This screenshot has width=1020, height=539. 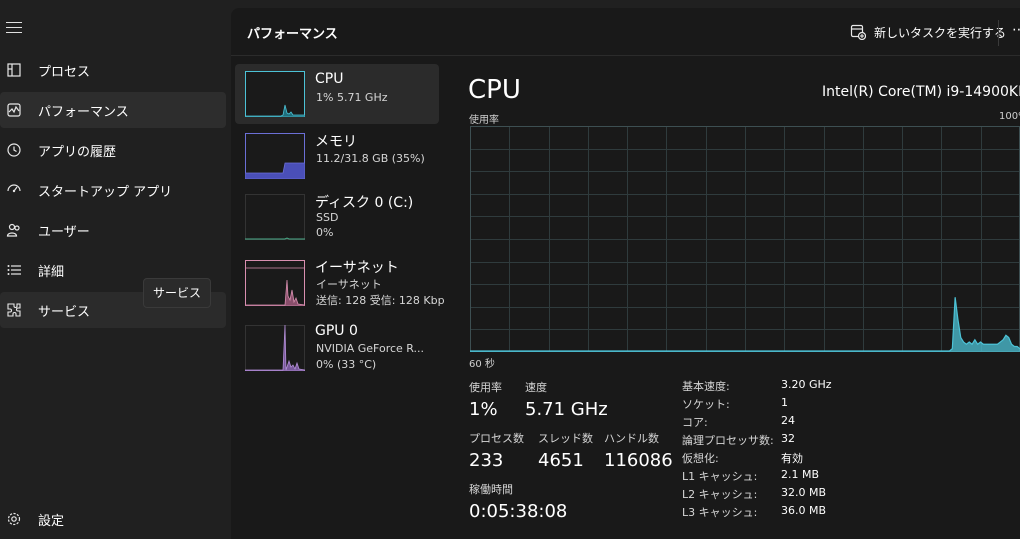 What do you see at coordinates (51, 272) in the screenshot?
I see `sidebar-item-label: 詳細` at bounding box center [51, 272].